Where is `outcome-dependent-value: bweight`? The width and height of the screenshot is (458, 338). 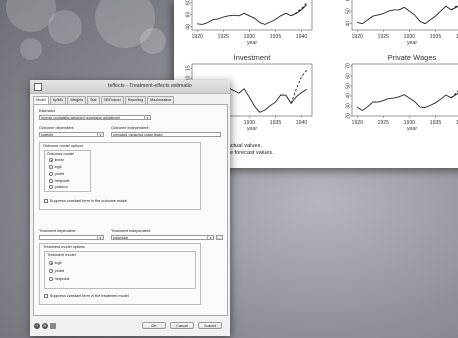 outcome-dependent-value: bweight is located at coordinates (47, 135).